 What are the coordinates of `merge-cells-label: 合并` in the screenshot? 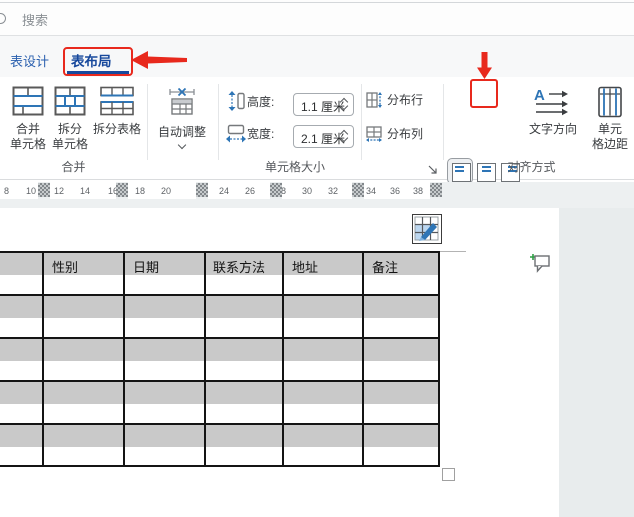 It's located at (27, 129).